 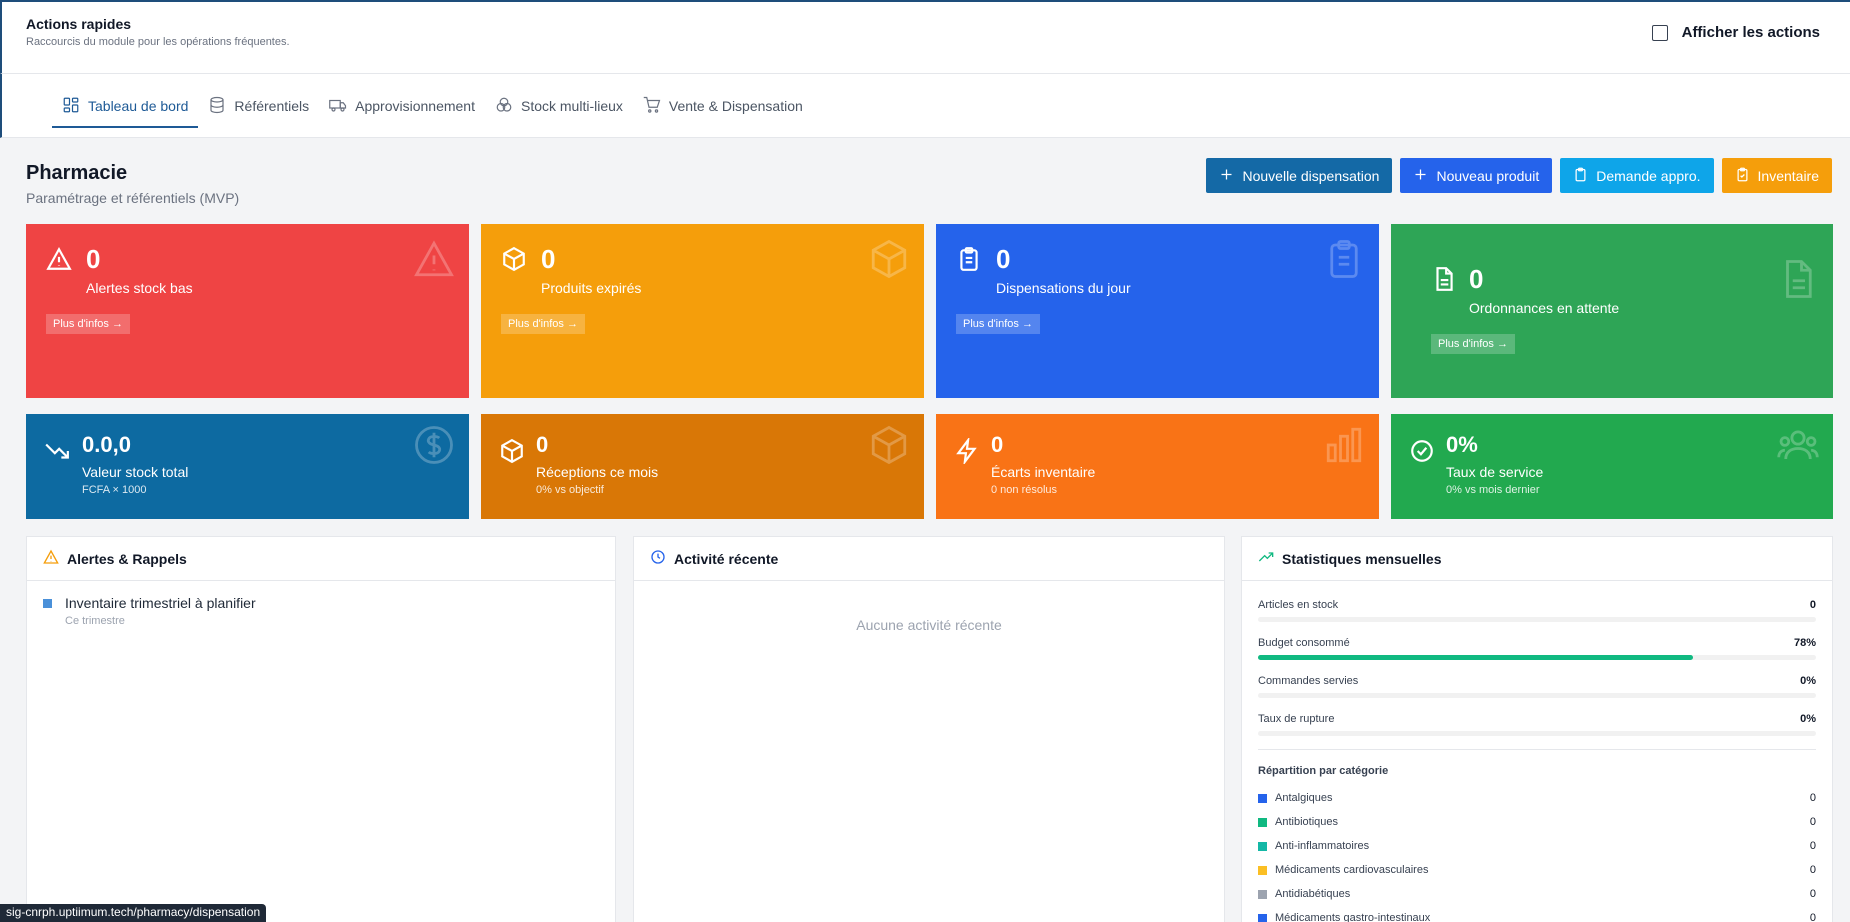 I want to click on tab-supply: Approvisionnement, so click(x=402, y=106).